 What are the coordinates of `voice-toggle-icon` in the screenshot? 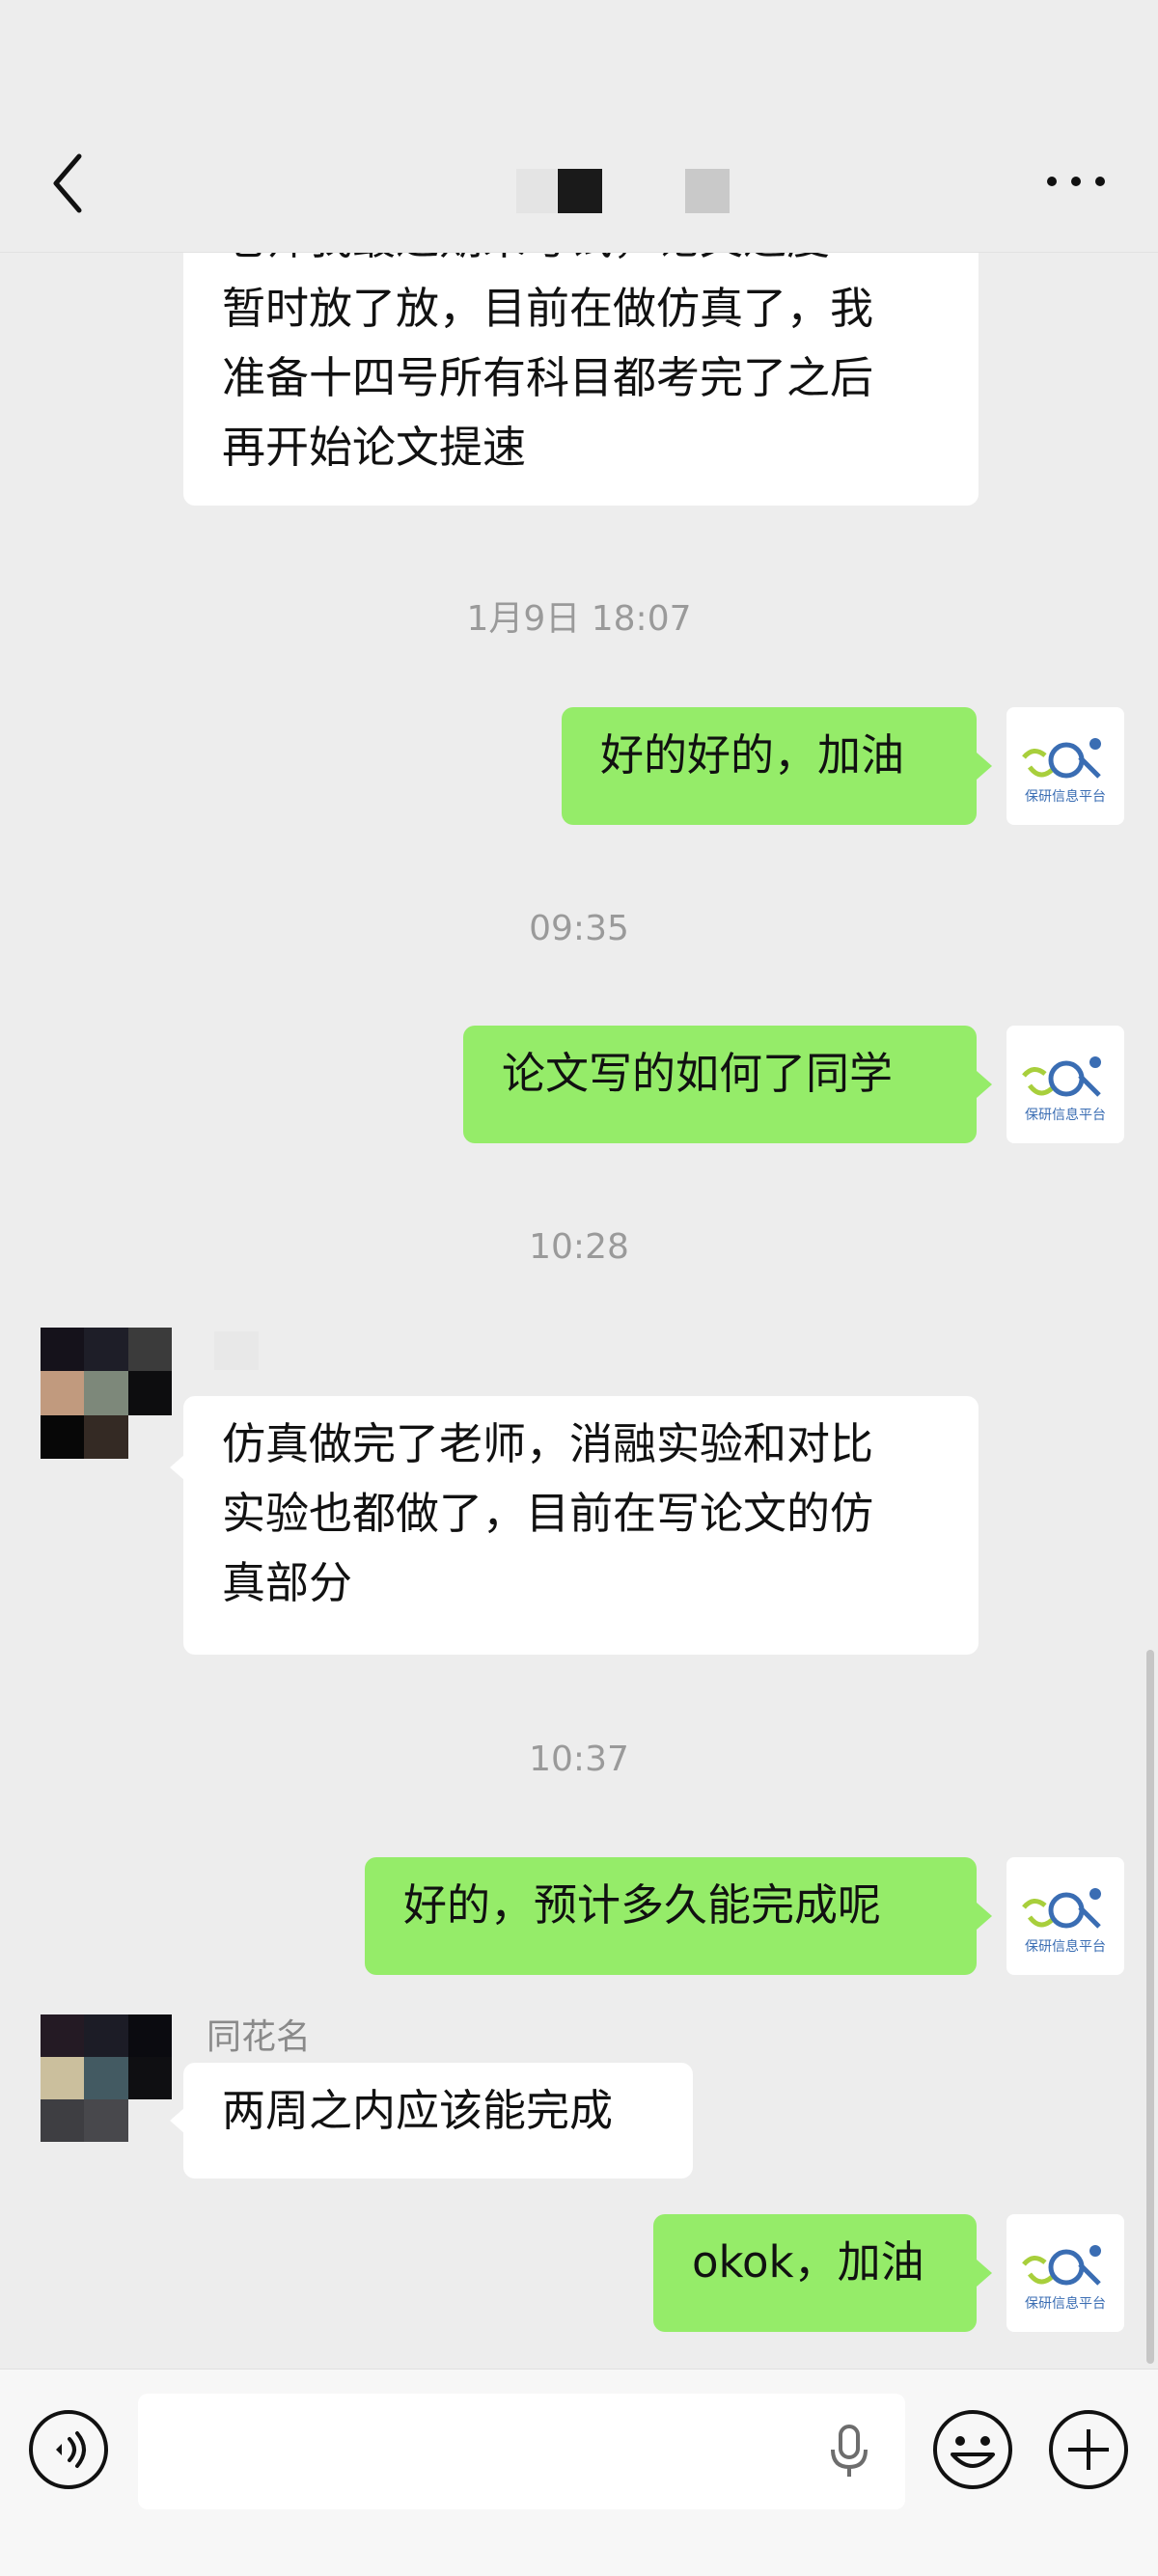 It's located at (68, 2450).